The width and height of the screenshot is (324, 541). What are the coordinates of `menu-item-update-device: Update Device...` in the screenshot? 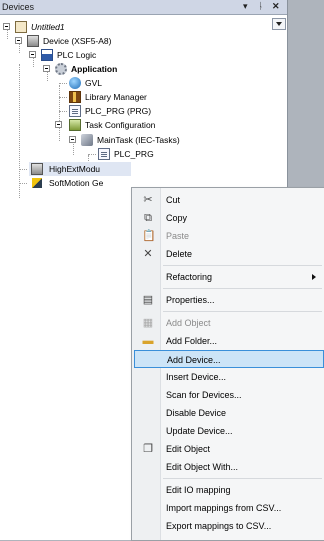 It's located at (229, 431).